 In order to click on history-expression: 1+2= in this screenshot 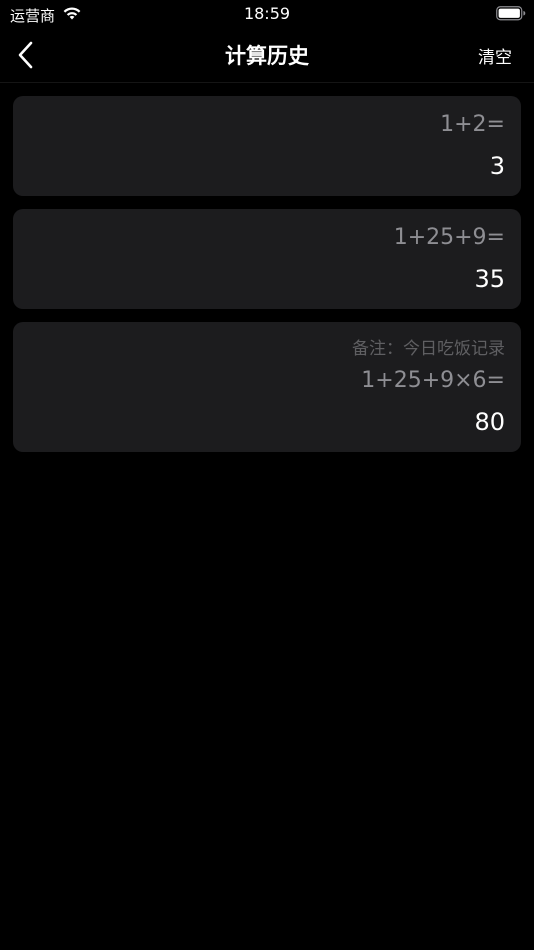, I will do `click(472, 124)`.